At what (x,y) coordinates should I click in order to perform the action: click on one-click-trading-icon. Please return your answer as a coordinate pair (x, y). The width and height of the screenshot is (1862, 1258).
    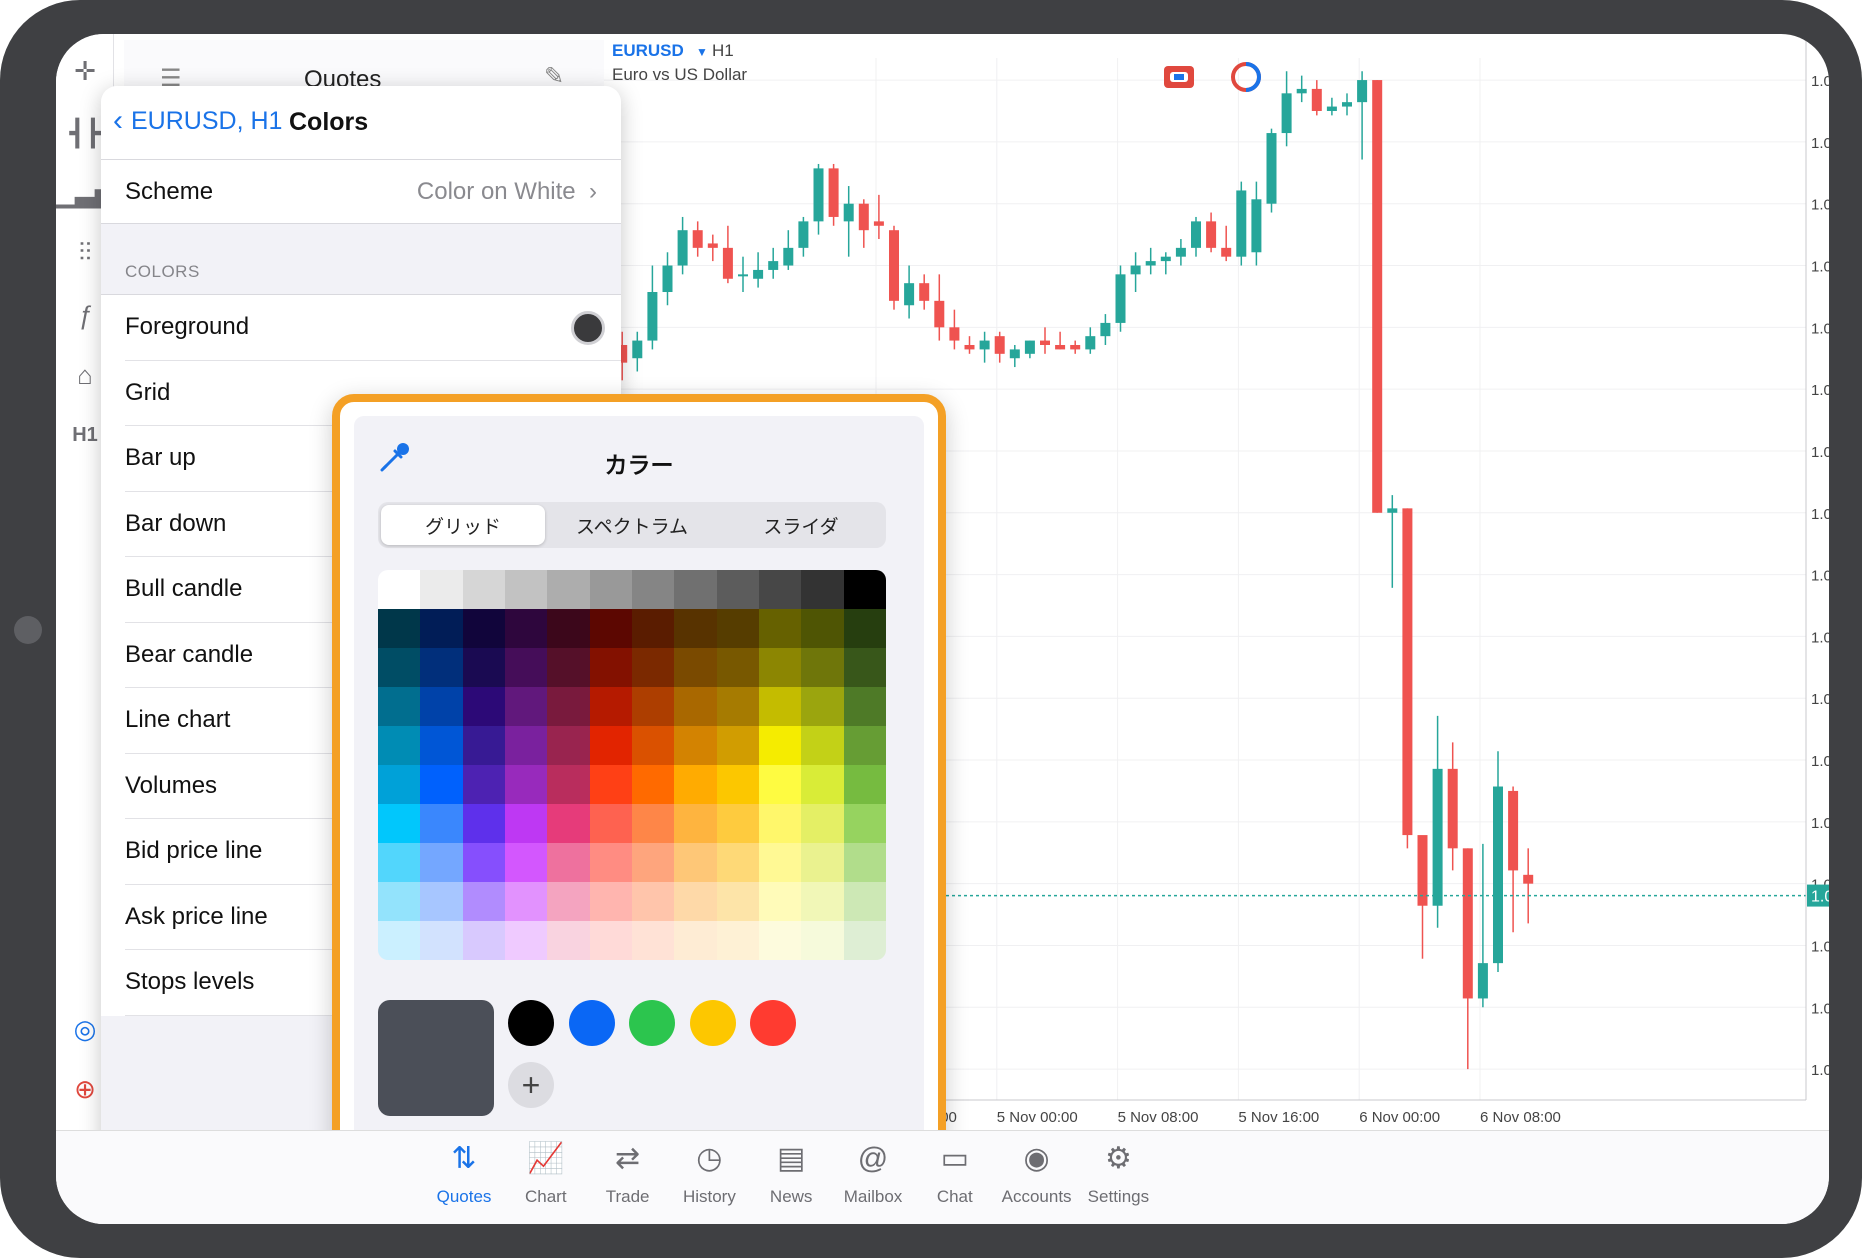
    Looking at the image, I should click on (1179, 77).